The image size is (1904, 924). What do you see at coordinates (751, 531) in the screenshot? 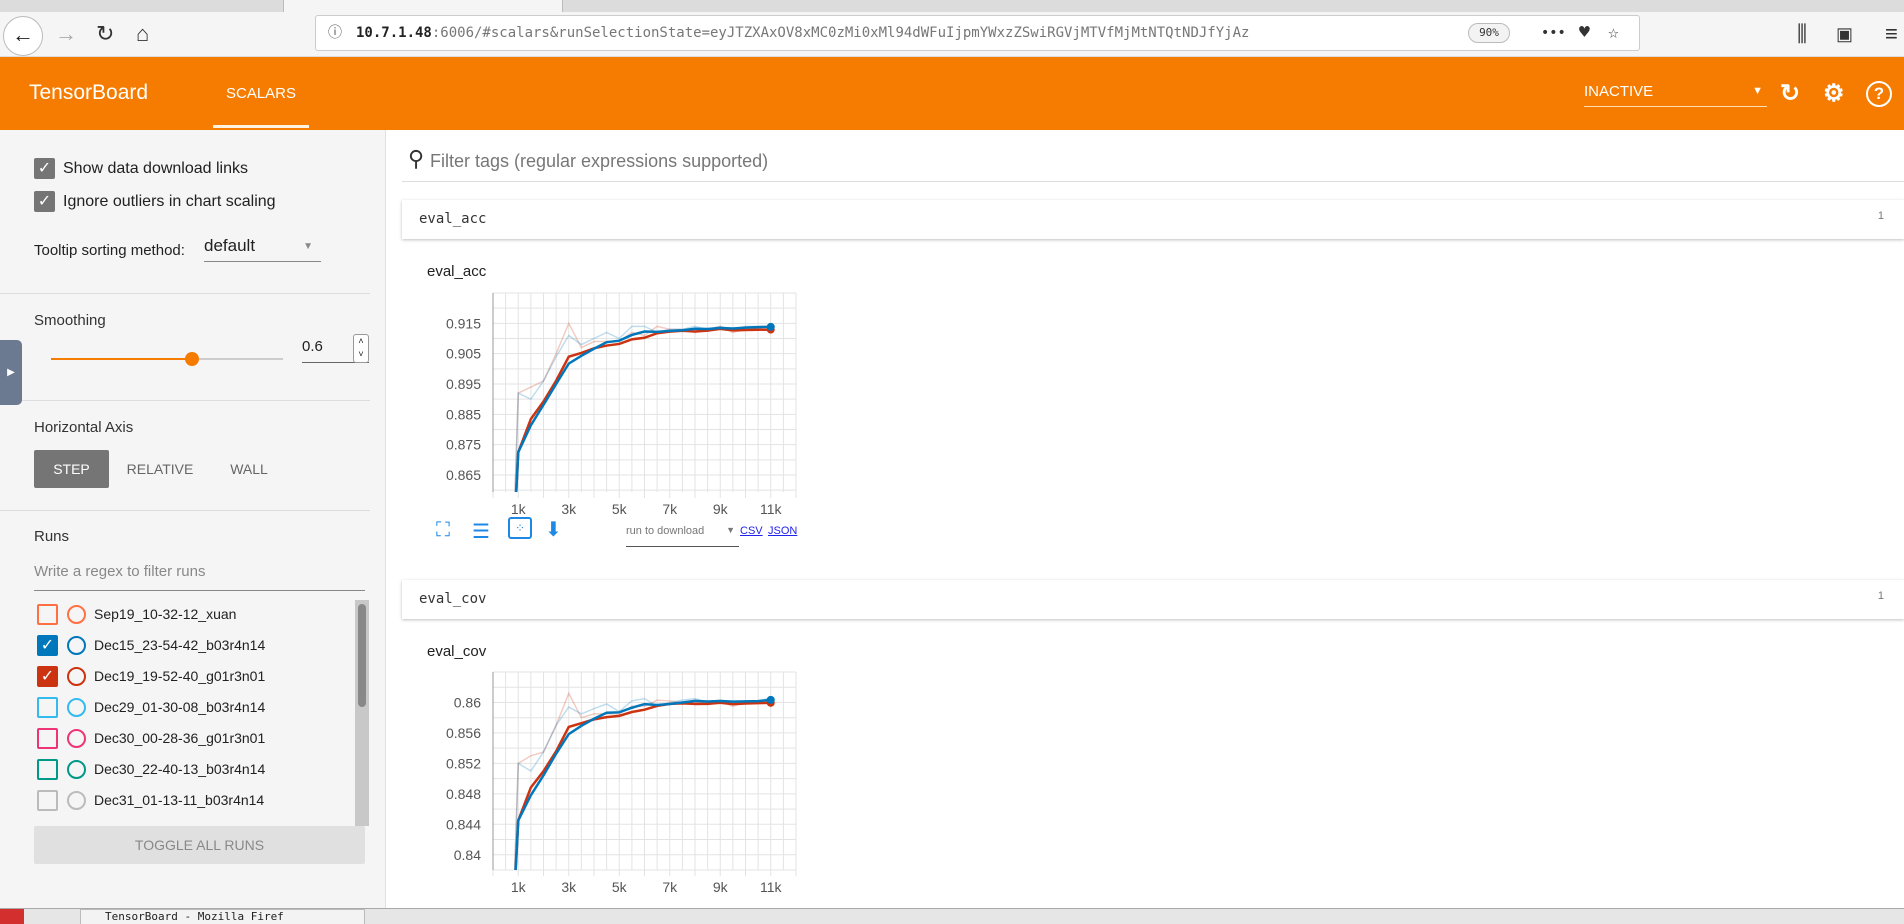
I see `csv-link: CSV` at bounding box center [751, 531].